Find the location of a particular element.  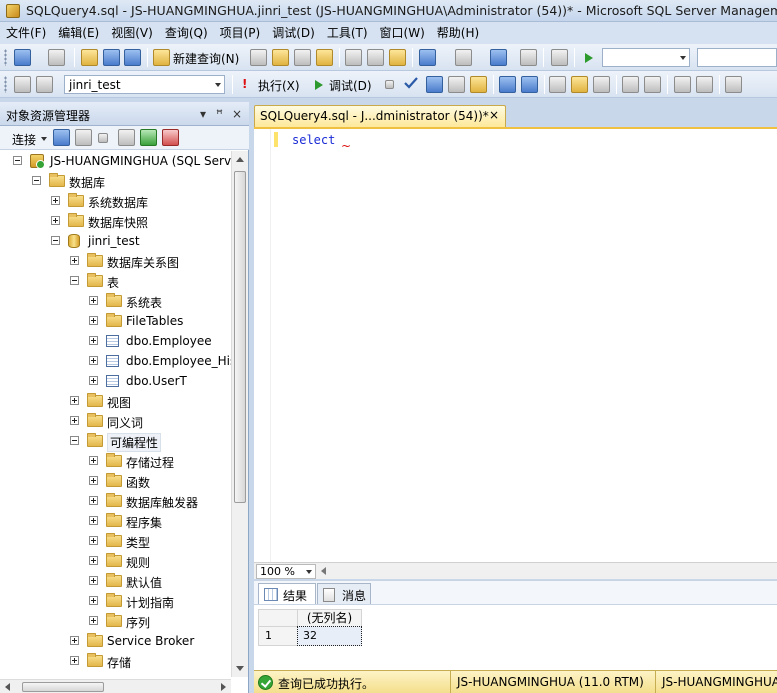

tree-node-label: 默认值 is located at coordinates (144, 582).